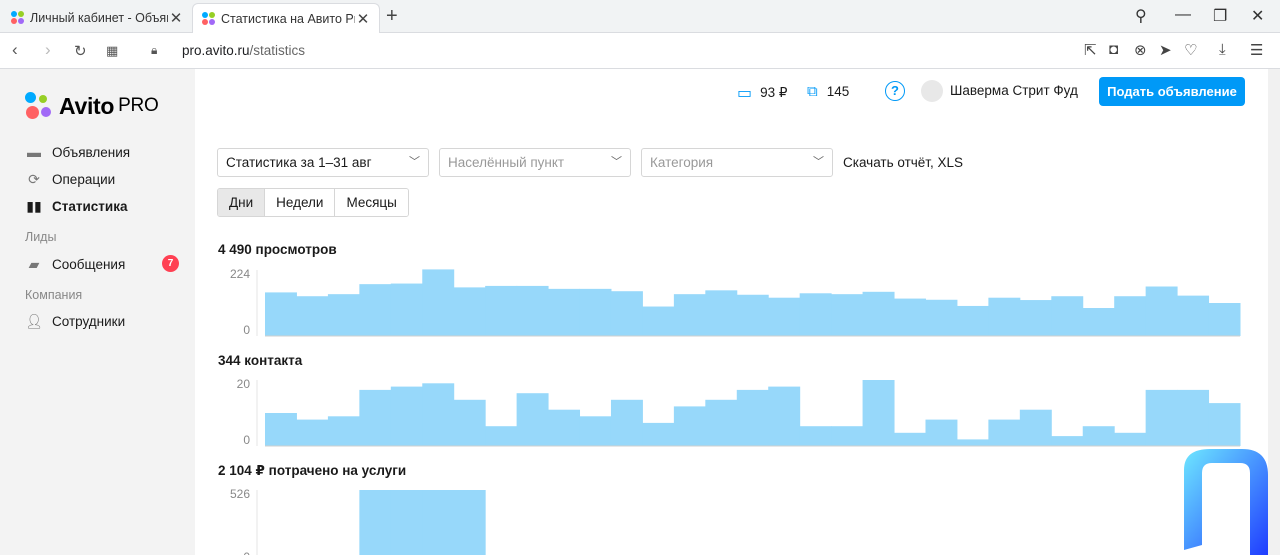  I want to click on user-name: Шаверма Стрит Фуд, so click(1014, 90).